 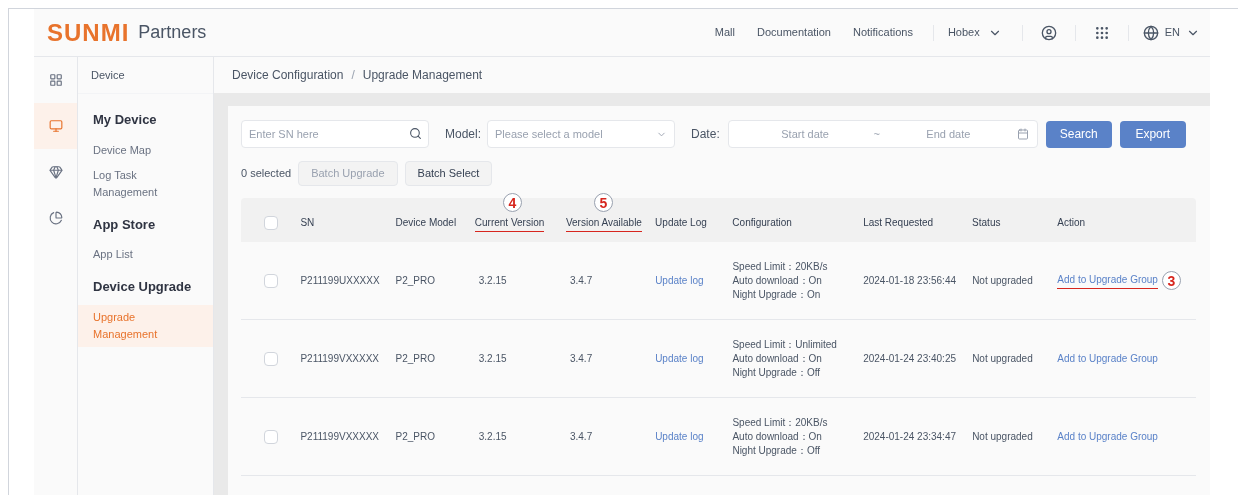 What do you see at coordinates (448, 173) in the screenshot?
I see `batch-button: Batch Select` at bounding box center [448, 173].